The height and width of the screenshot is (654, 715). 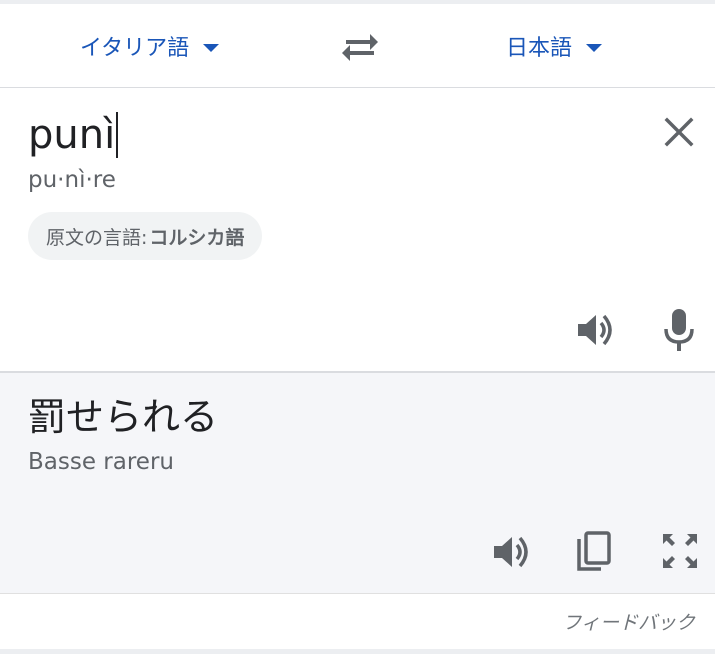 I want to click on close-icon, so click(x=679, y=132).